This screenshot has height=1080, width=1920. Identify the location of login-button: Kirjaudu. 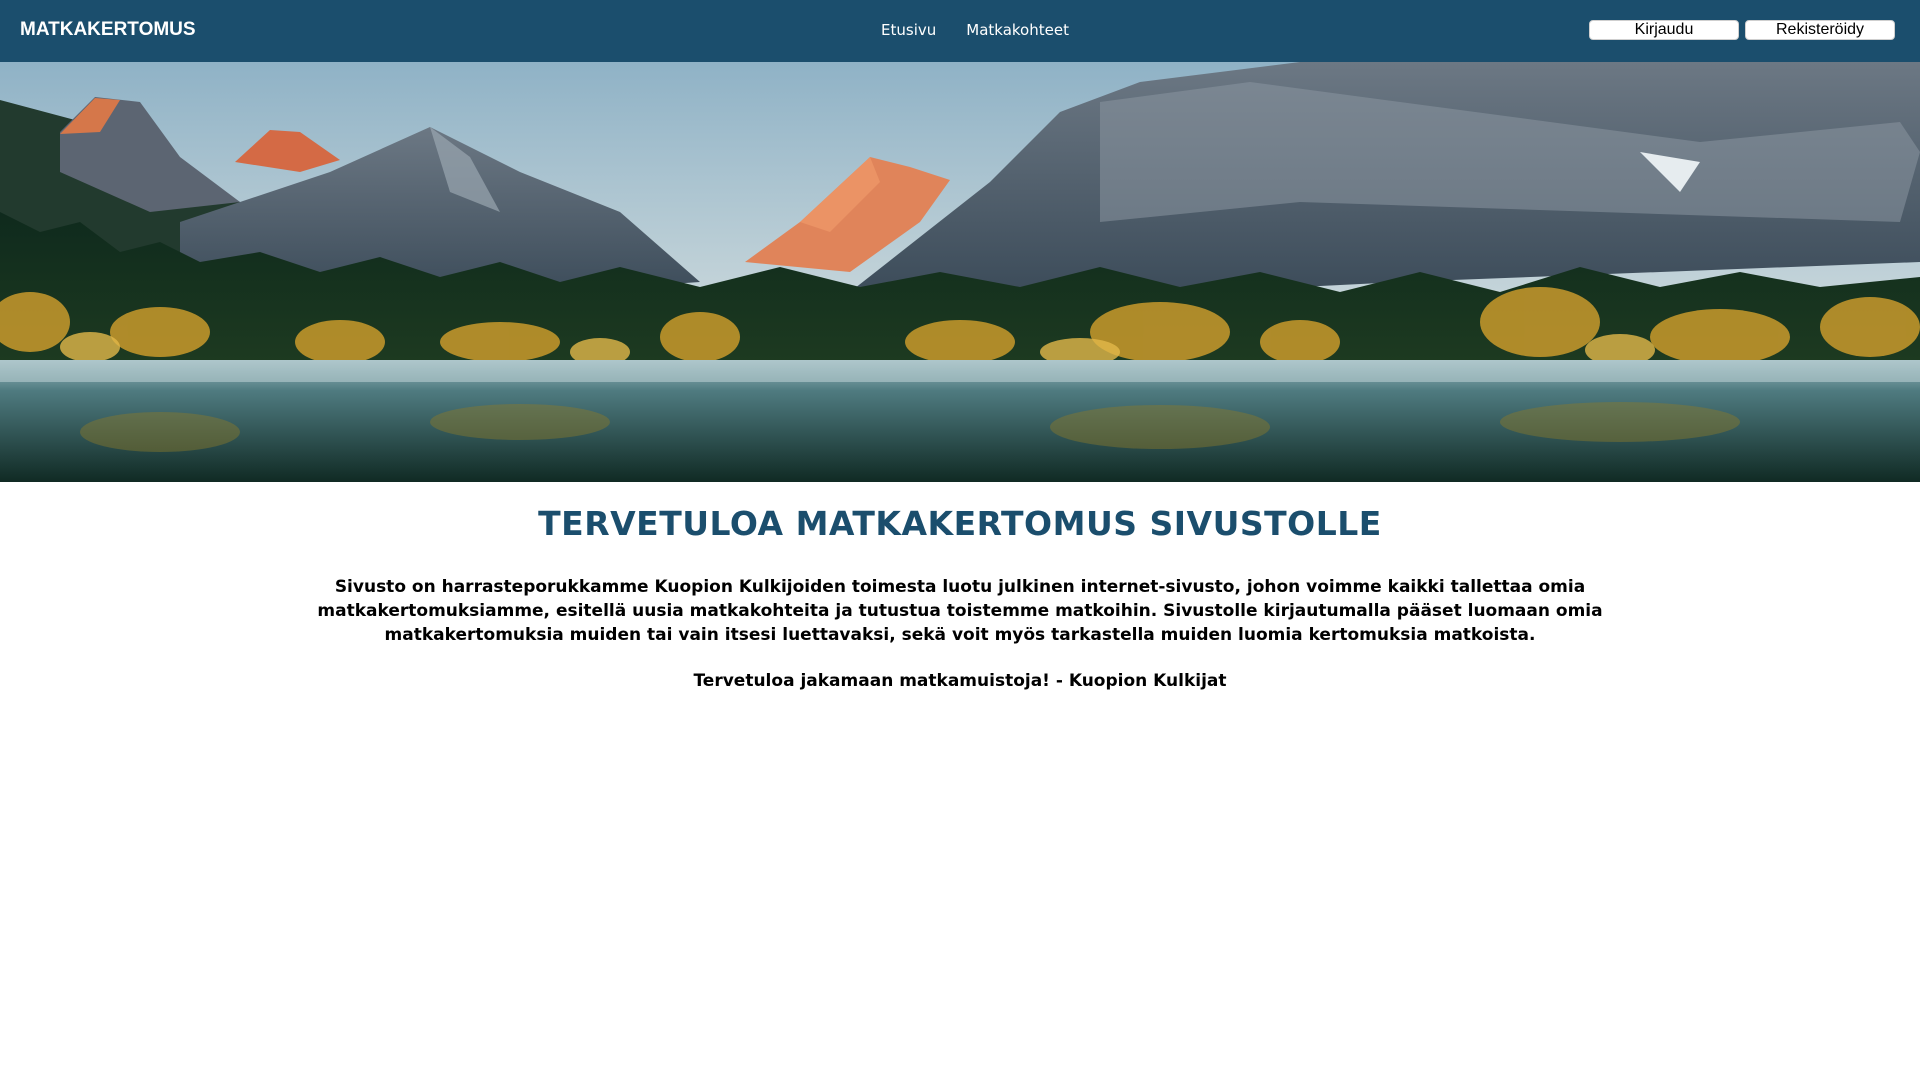
(1664, 30).